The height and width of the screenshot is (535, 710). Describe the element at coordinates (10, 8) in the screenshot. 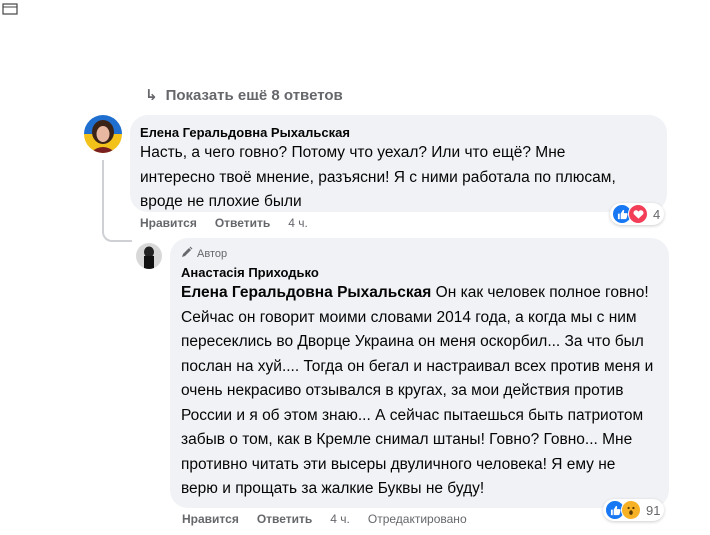

I see `window-icon` at that location.